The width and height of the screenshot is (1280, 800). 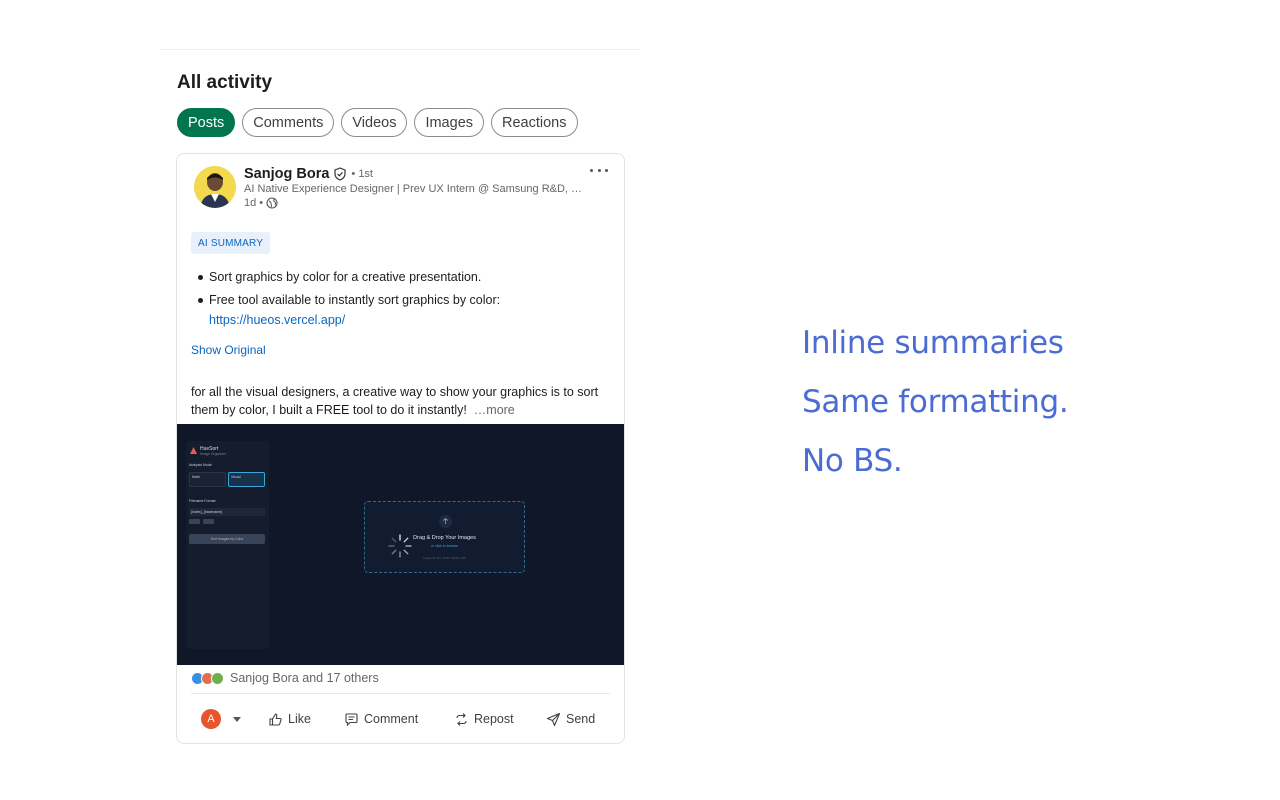 I want to click on author-line: Sanjog Bora • 1st, so click(x=308, y=174).